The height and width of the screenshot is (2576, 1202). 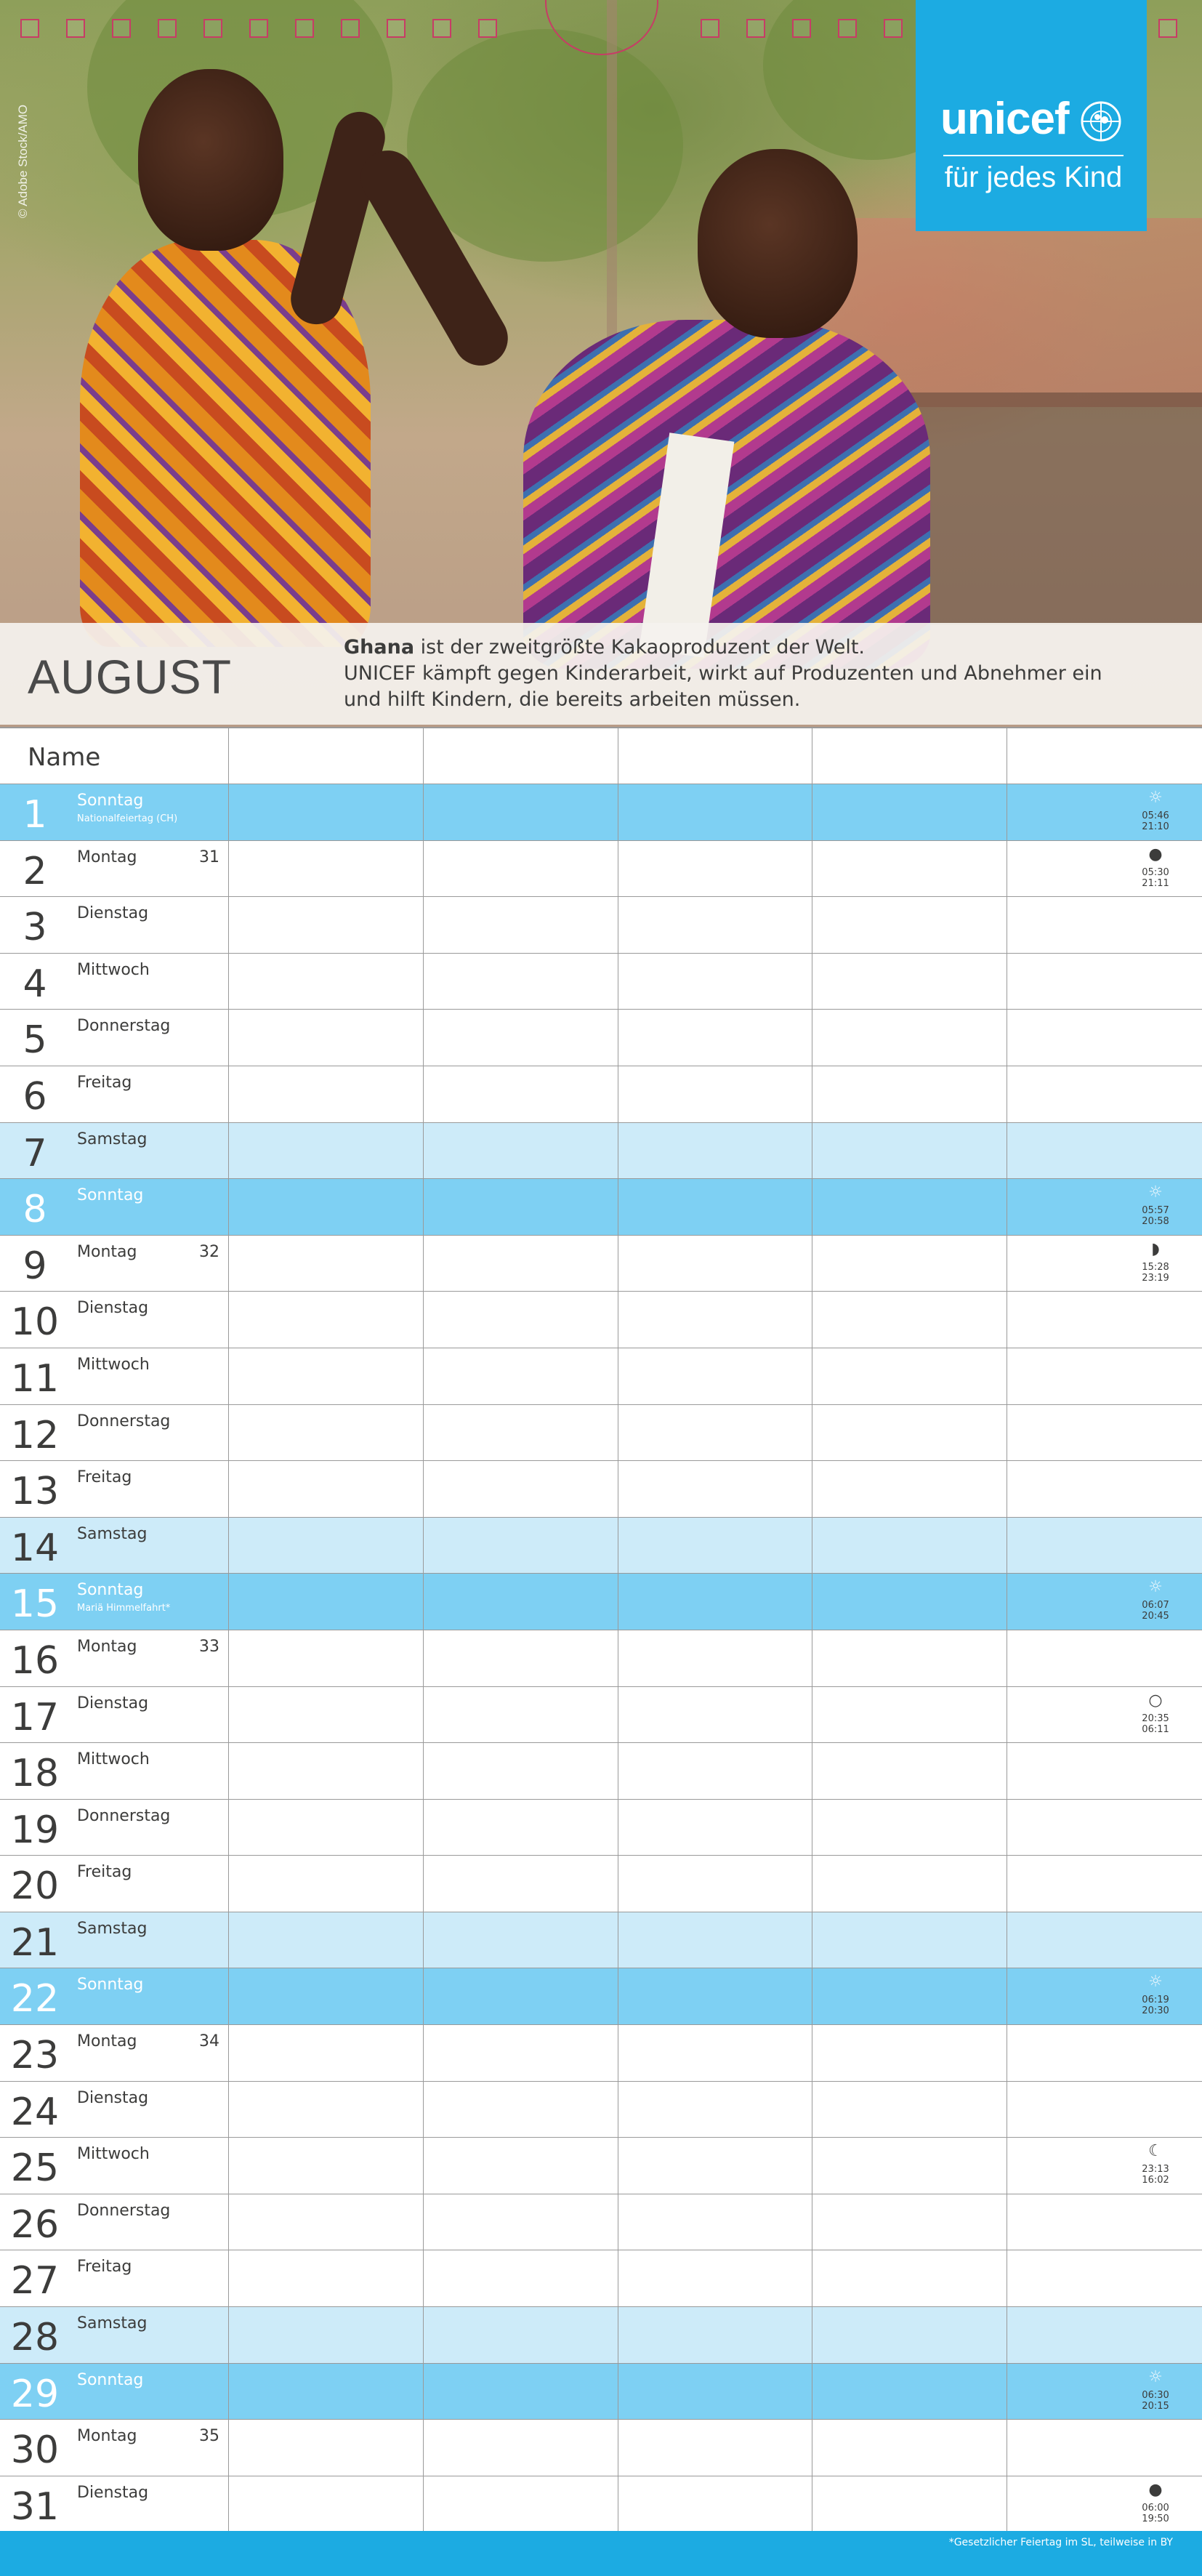 What do you see at coordinates (1105, 812) in the screenshot?
I see `entry-cell: ☼ 05:46 21:10` at bounding box center [1105, 812].